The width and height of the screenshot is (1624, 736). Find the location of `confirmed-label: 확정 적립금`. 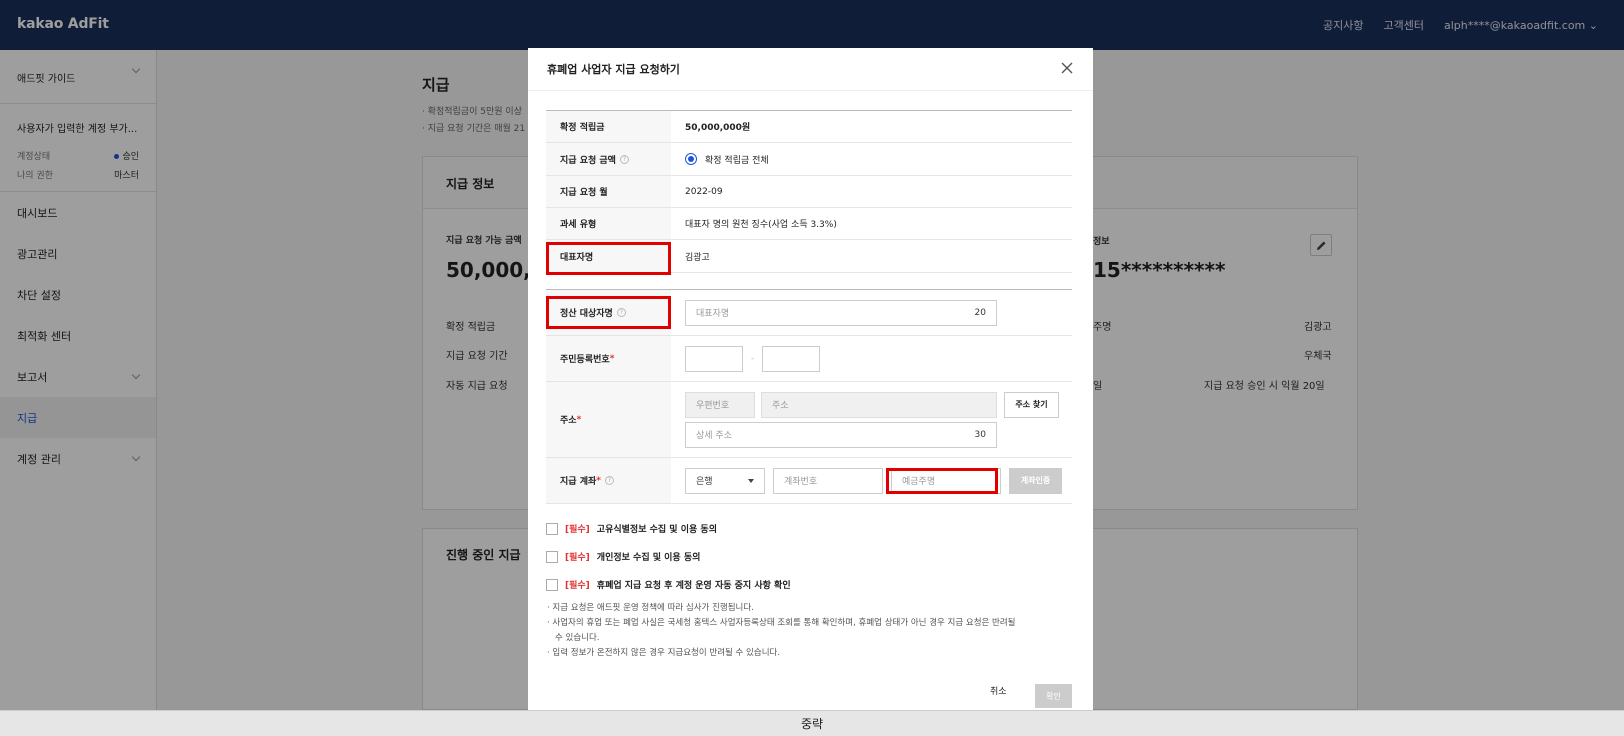

confirmed-label: 확정 적립금 is located at coordinates (608, 126).